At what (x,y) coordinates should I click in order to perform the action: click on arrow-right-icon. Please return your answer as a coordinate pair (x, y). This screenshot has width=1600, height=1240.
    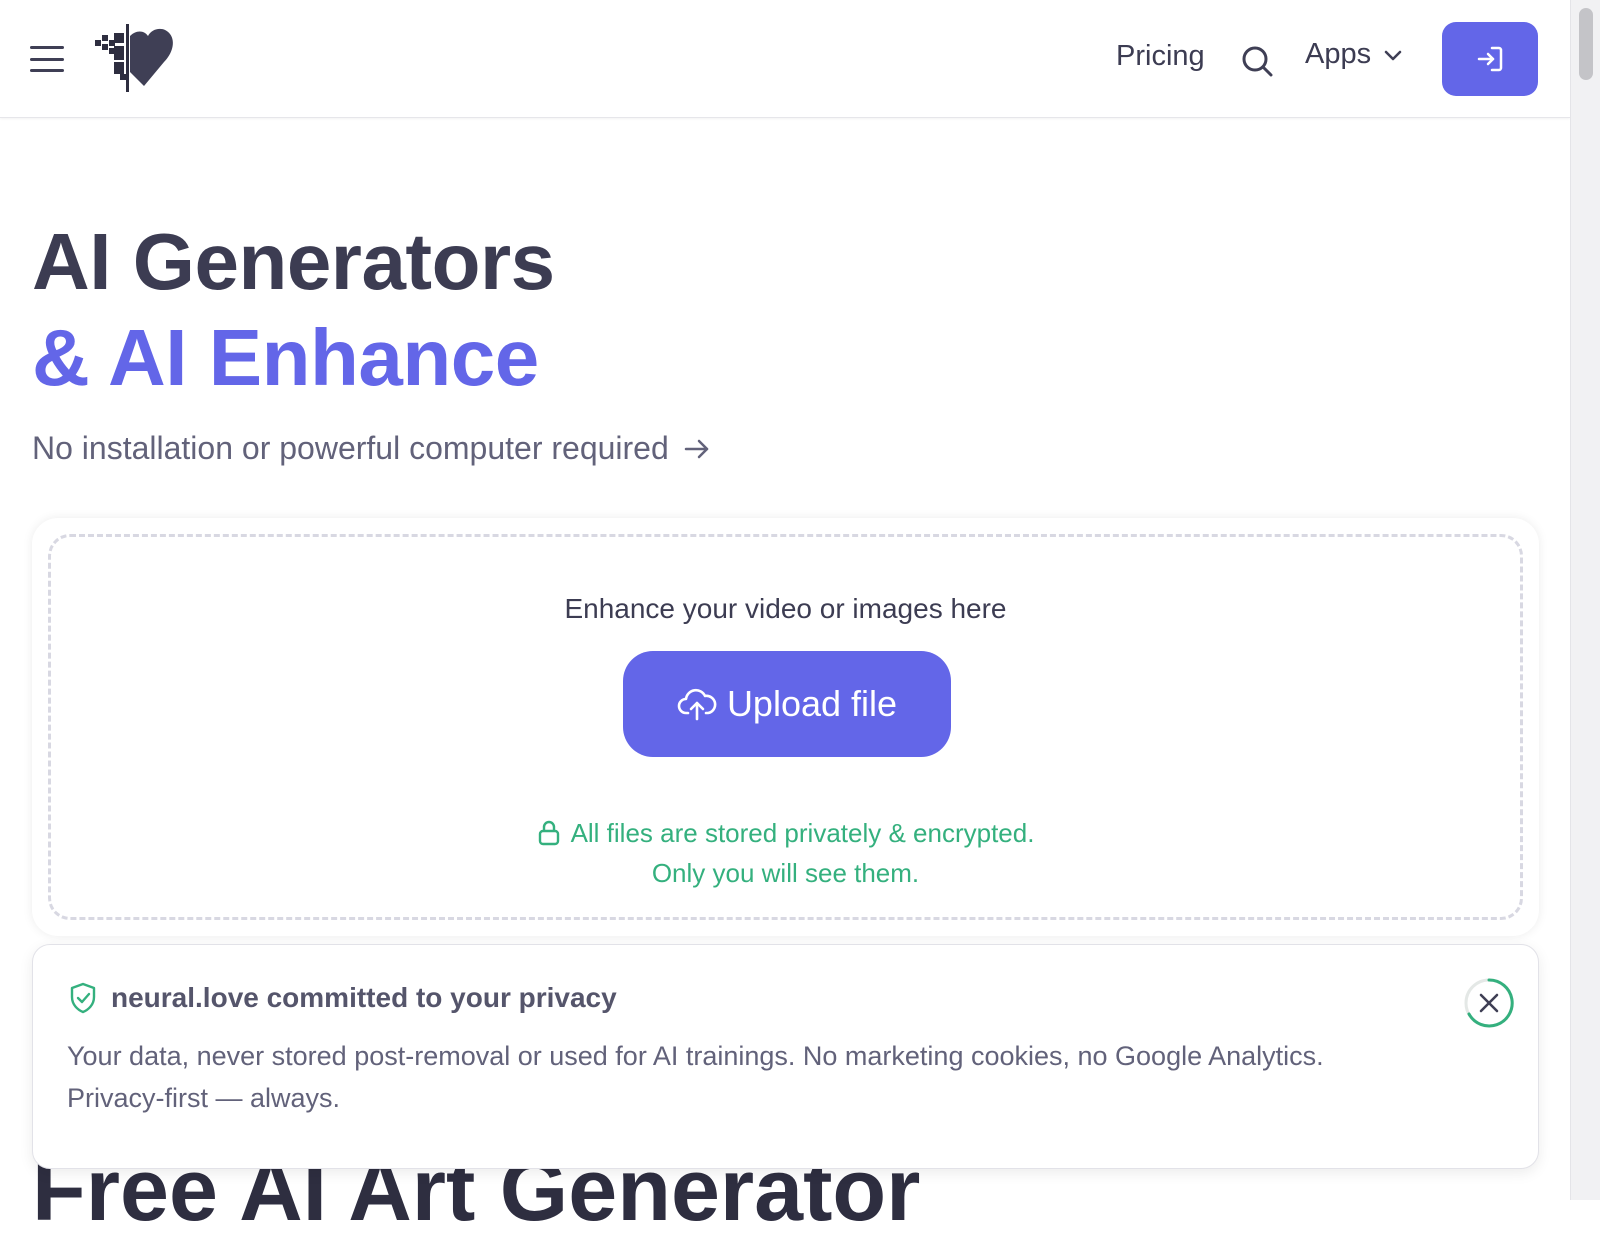
    Looking at the image, I should click on (696, 448).